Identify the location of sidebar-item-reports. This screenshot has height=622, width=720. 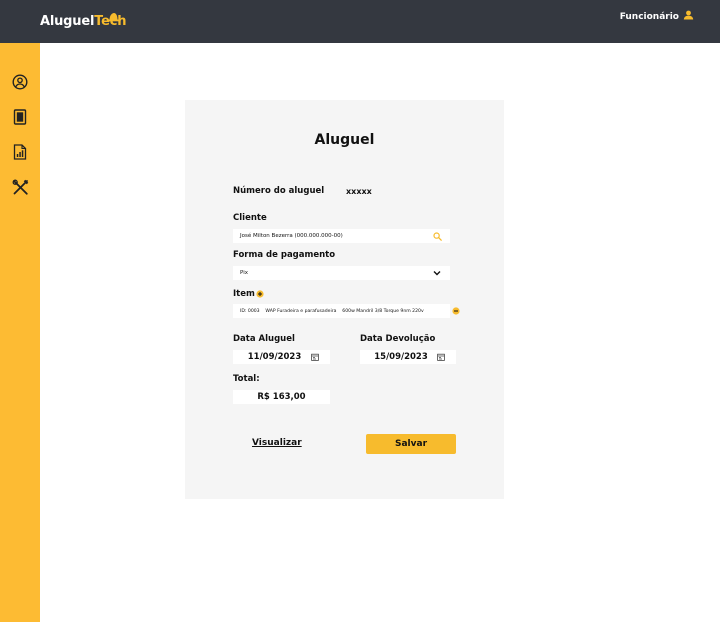
(20, 152).